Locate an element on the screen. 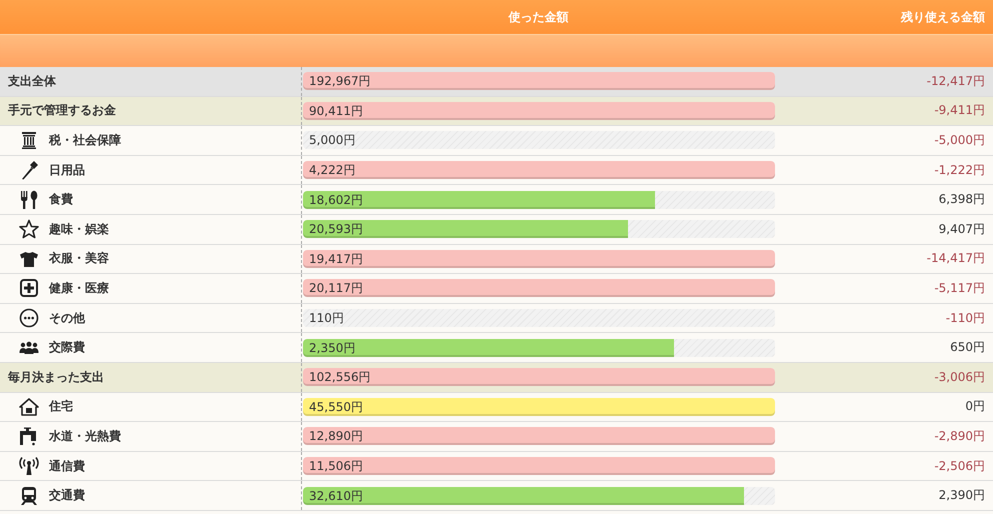 The height and width of the screenshot is (514, 993). category-label: 手元で管理するお金 is located at coordinates (61, 111).